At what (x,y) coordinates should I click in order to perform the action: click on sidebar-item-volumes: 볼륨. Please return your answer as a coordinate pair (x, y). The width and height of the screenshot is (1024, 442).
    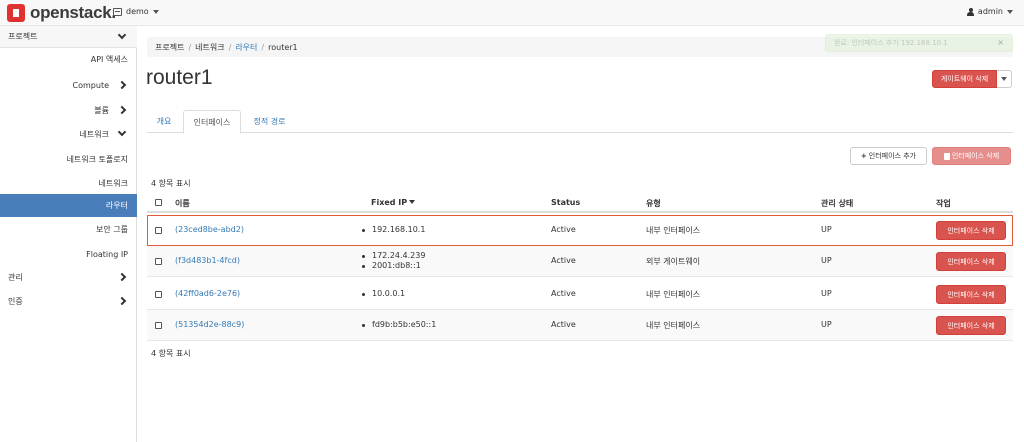
    Looking at the image, I should click on (68, 110).